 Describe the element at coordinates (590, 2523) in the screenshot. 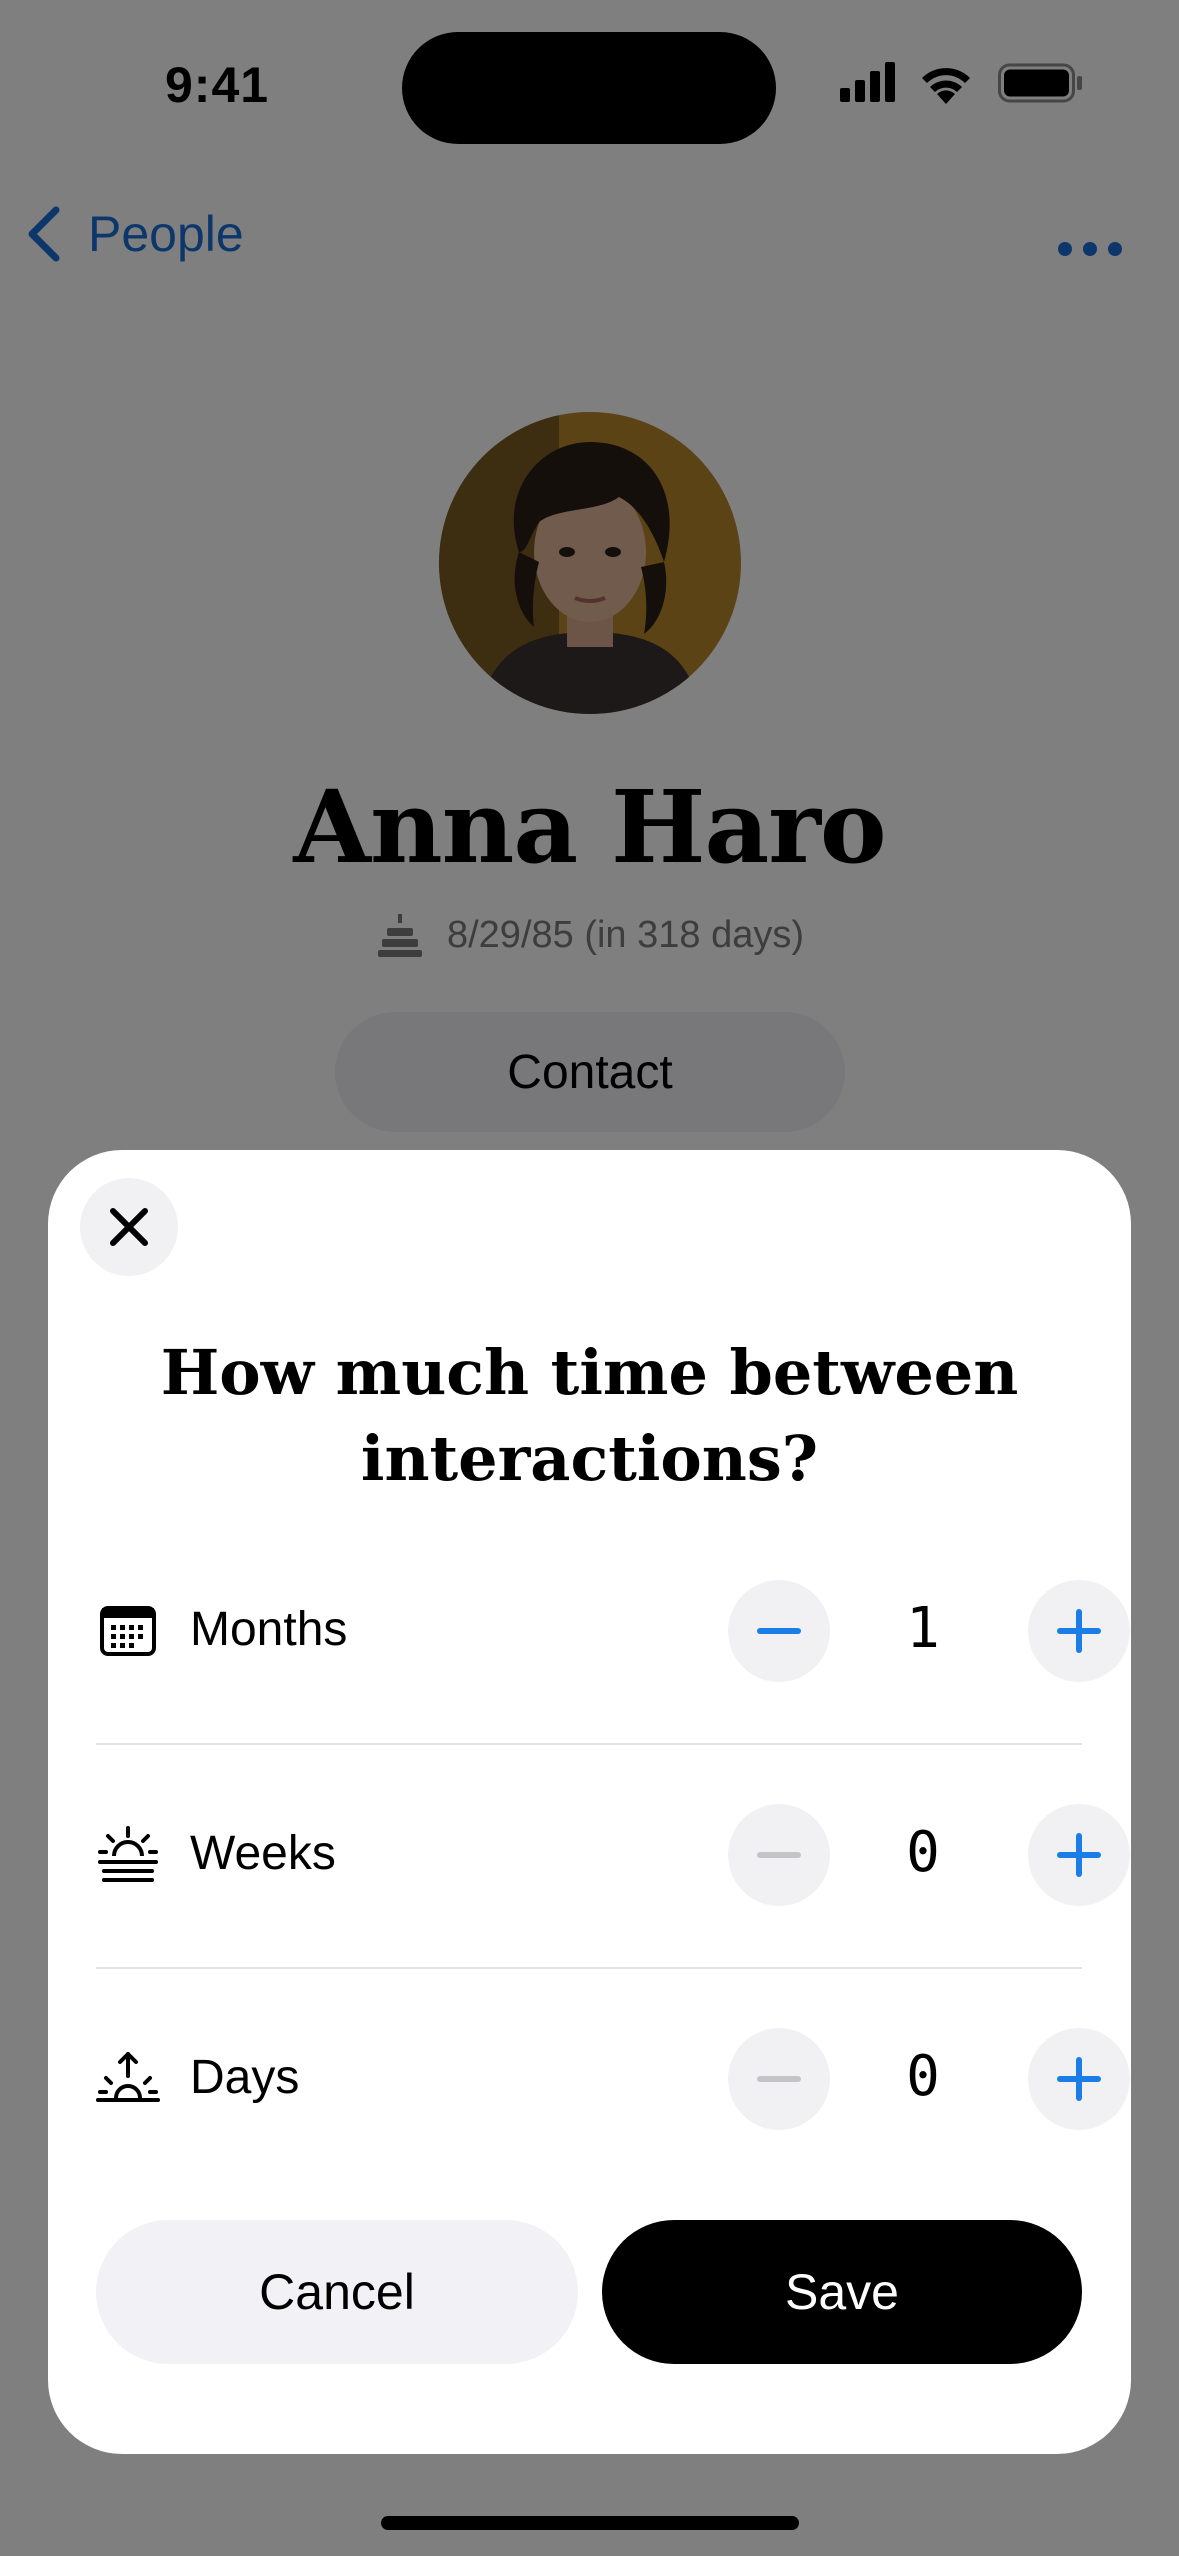

I see `home-indicator` at that location.